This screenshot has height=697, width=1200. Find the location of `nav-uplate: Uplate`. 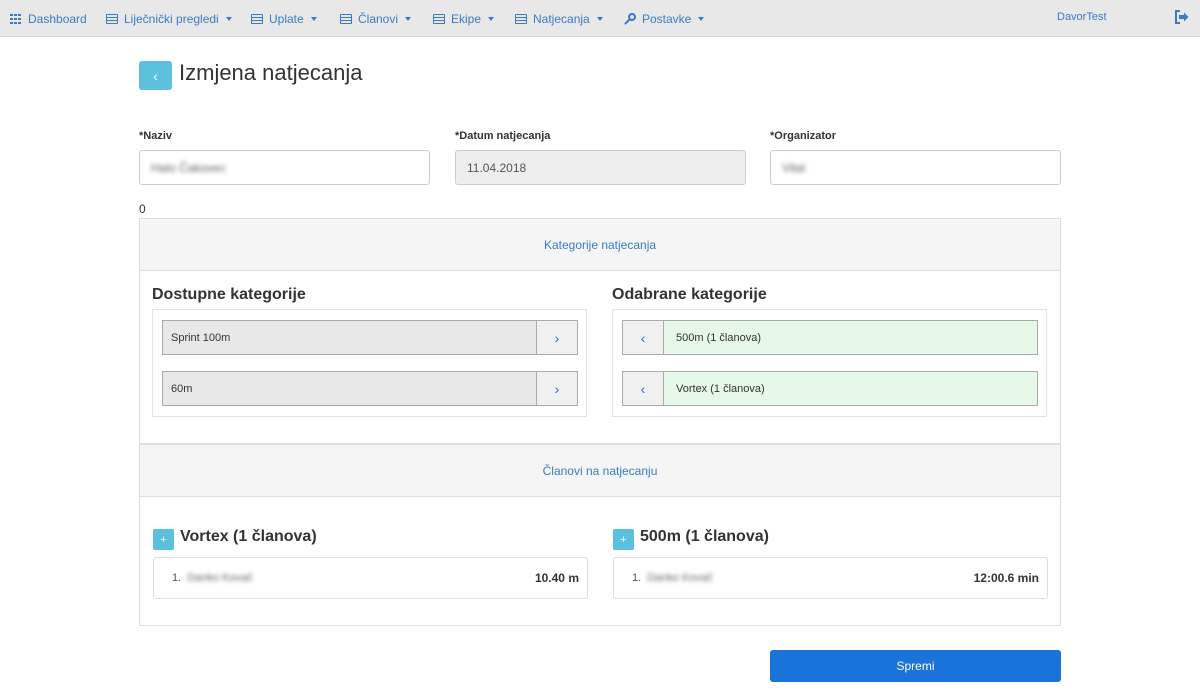

nav-uplate: Uplate is located at coordinates (284, 18).